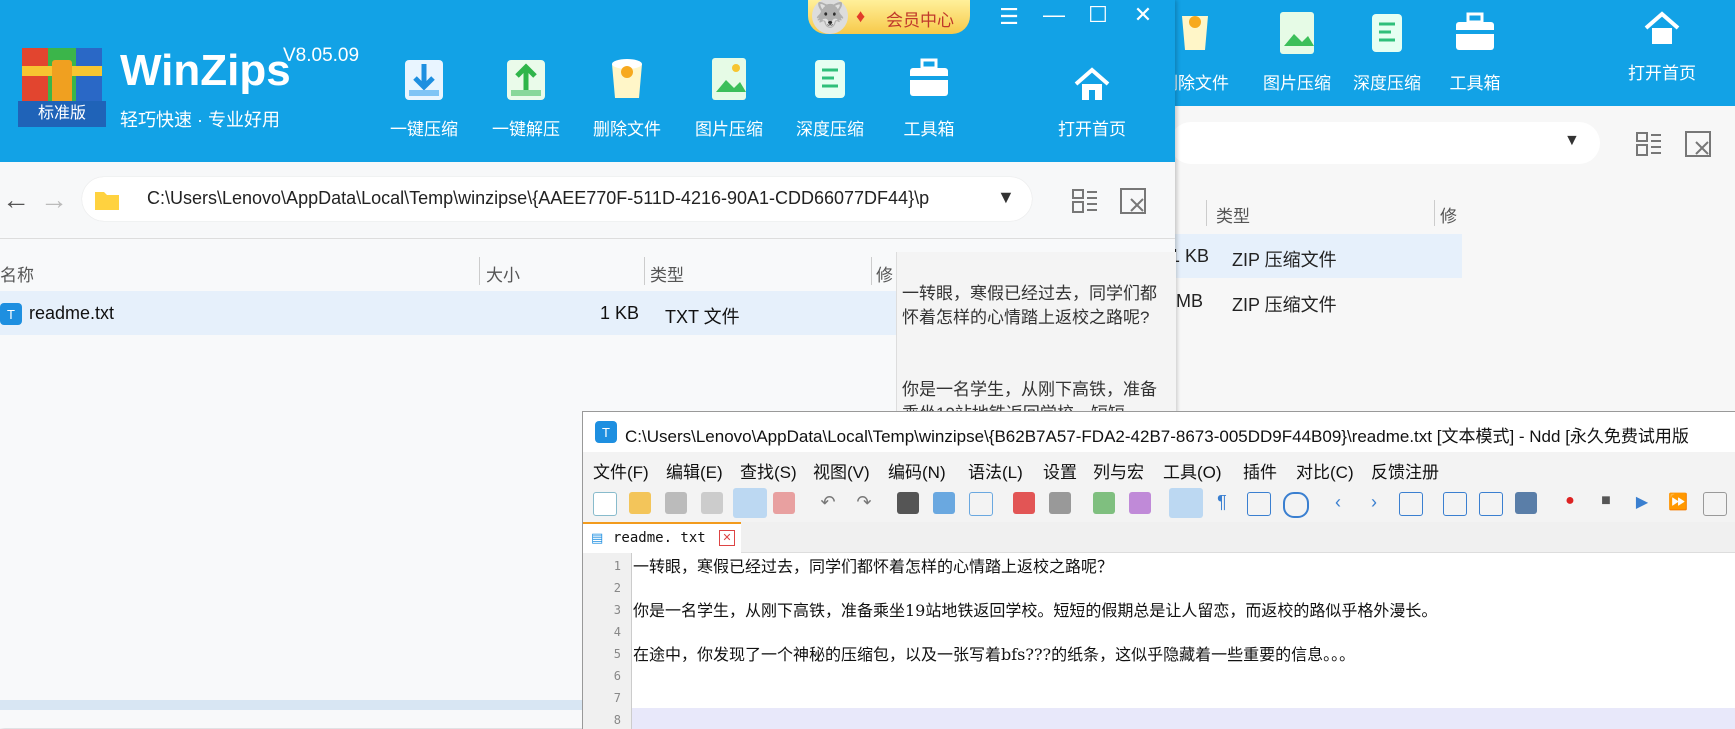 The height and width of the screenshot is (729, 1735). Describe the element at coordinates (1297, 51) in the screenshot. I see `bg-image-compress-button: 图片压缩` at that location.